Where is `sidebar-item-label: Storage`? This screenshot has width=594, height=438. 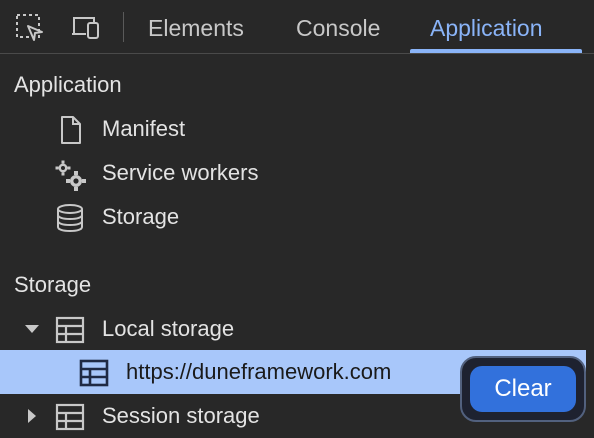
sidebar-item-label: Storage is located at coordinates (141, 216).